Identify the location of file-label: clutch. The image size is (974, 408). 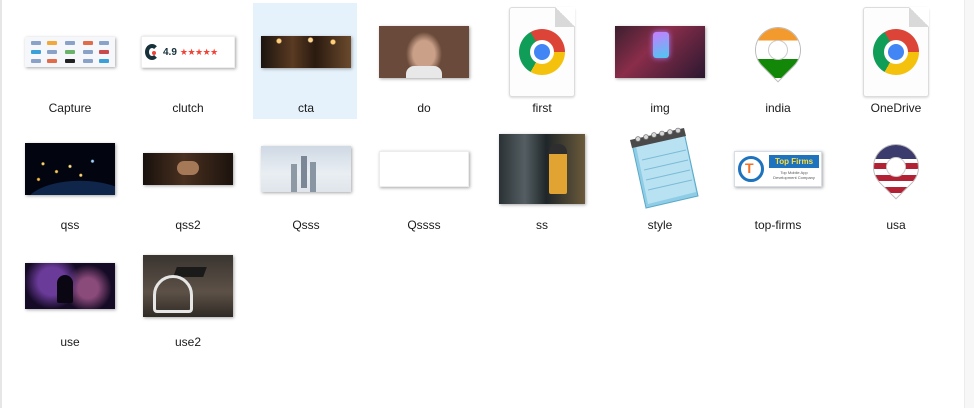
(188, 108).